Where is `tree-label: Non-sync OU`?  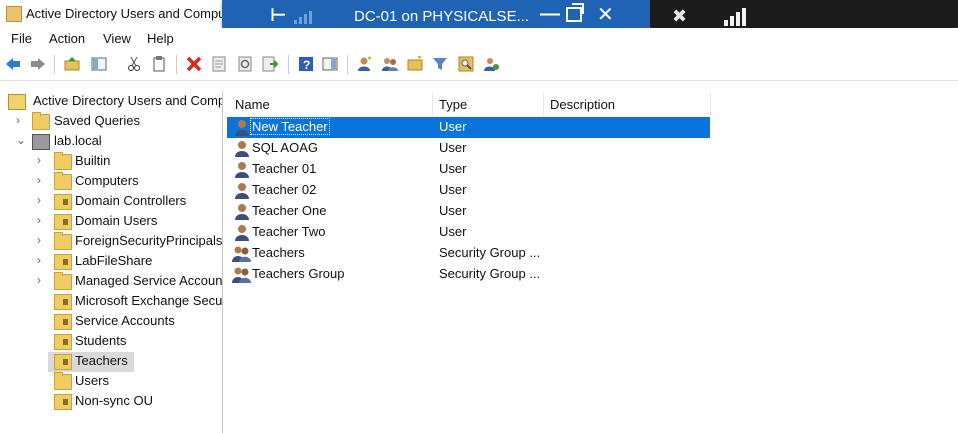
tree-label: Non-sync OU is located at coordinates (114, 400).